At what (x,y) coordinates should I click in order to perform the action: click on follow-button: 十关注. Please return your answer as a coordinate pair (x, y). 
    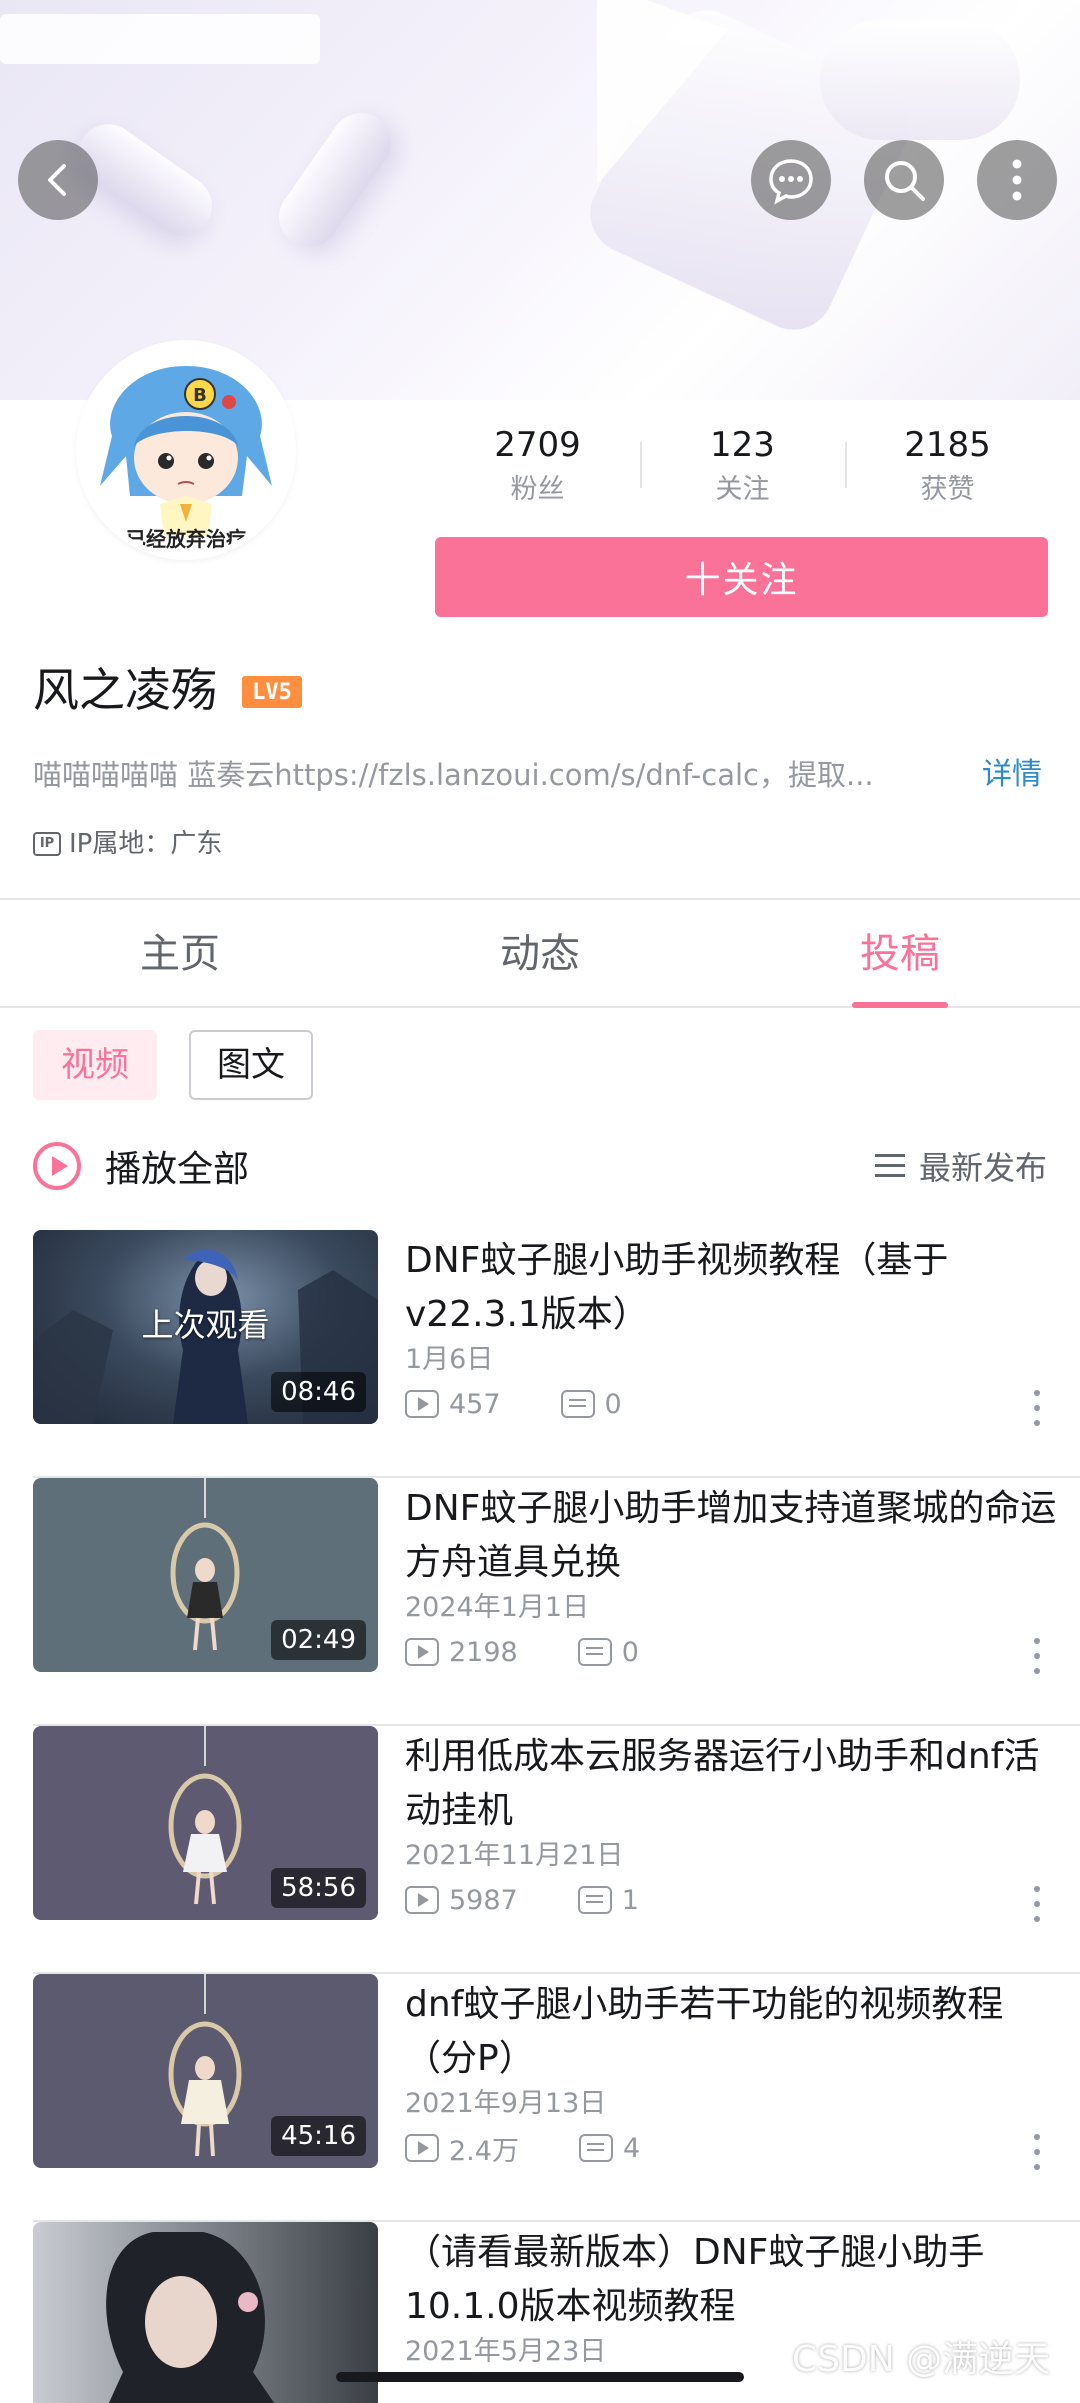
    Looking at the image, I should click on (741, 577).